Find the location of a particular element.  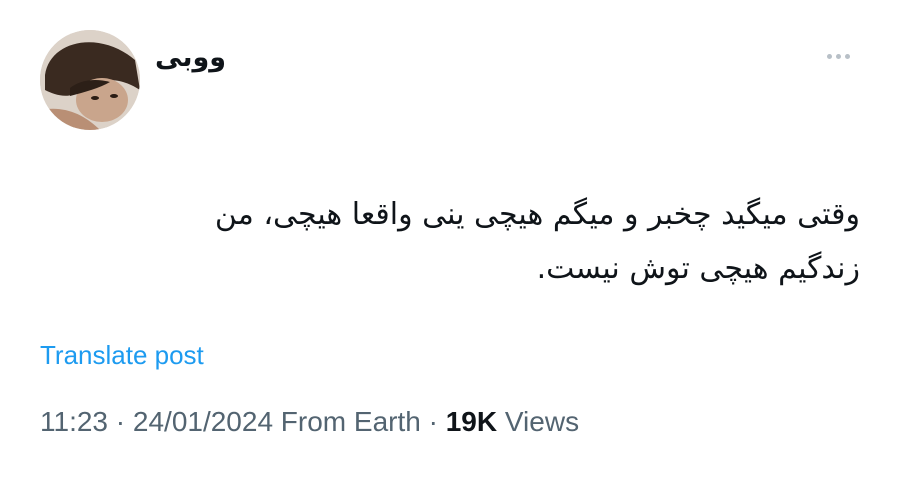

tweet-date: 24/01/2024 is located at coordinates (203, 421).